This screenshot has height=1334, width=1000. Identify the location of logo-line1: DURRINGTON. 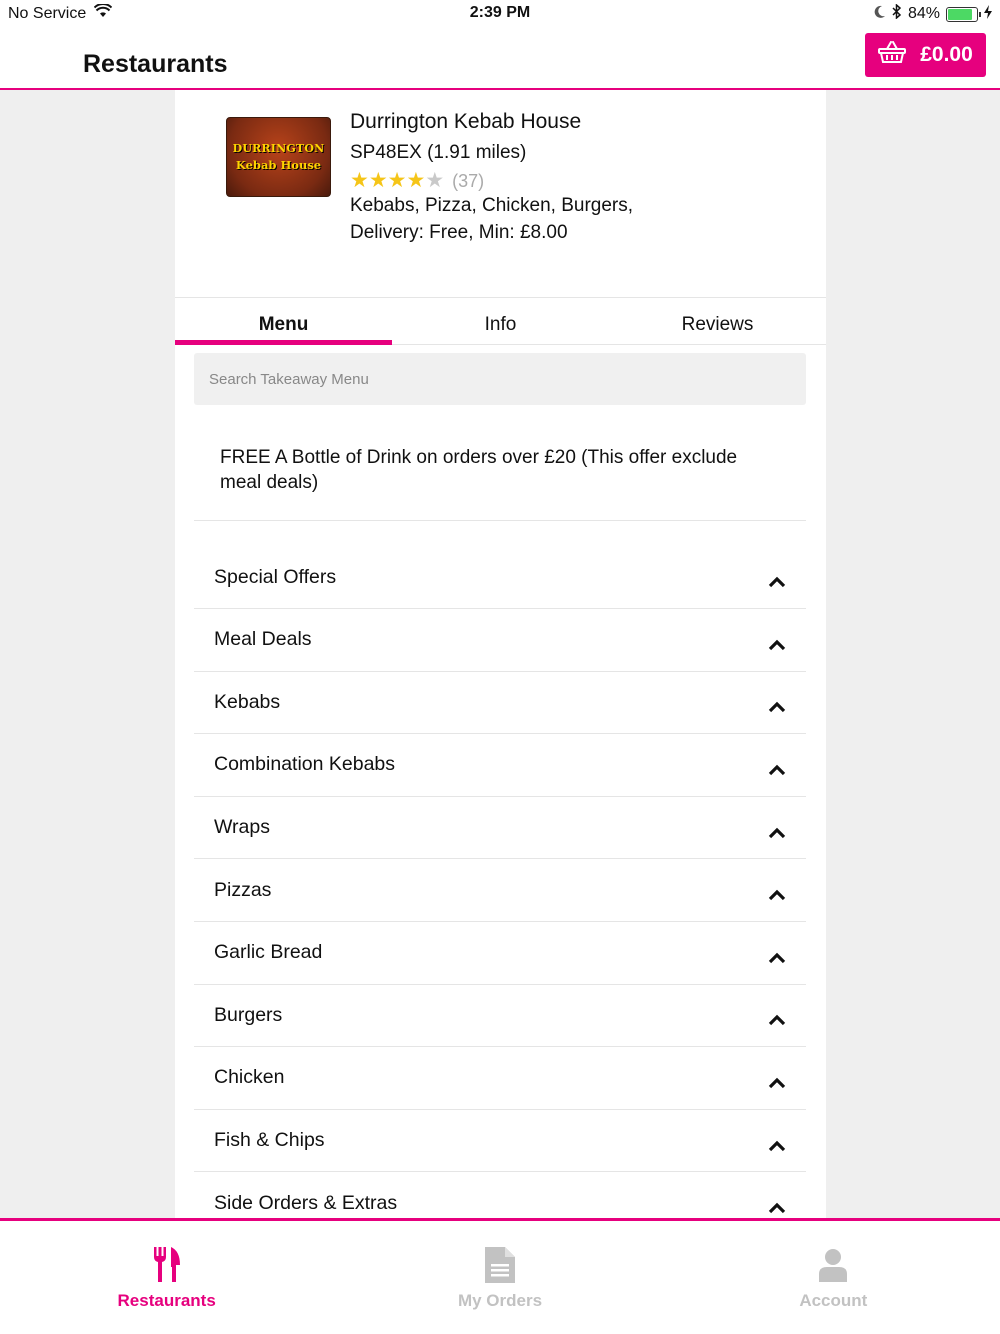
(278, 148).